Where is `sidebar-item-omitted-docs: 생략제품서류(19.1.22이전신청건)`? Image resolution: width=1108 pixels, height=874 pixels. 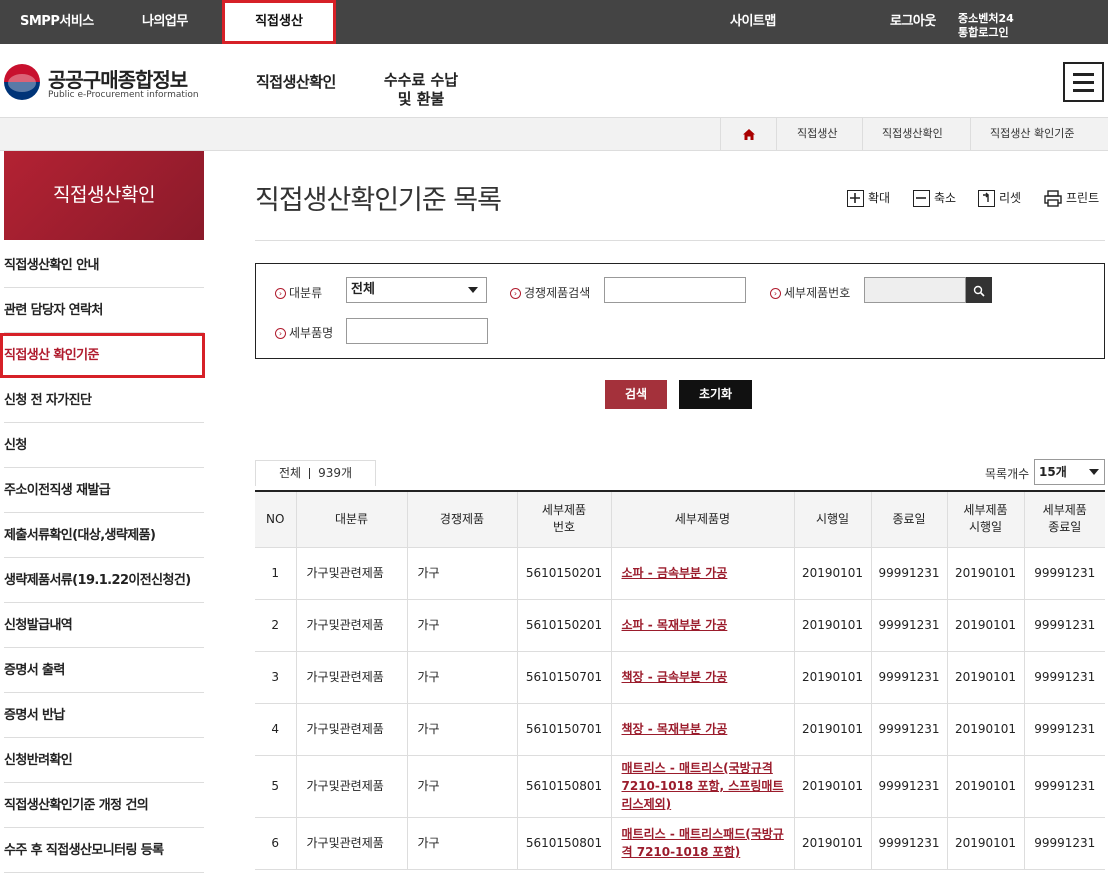 sidebar-item-omitted-docs: 생략제품서류(19.1.22이전신청건) is located at coordinates (104, 580).